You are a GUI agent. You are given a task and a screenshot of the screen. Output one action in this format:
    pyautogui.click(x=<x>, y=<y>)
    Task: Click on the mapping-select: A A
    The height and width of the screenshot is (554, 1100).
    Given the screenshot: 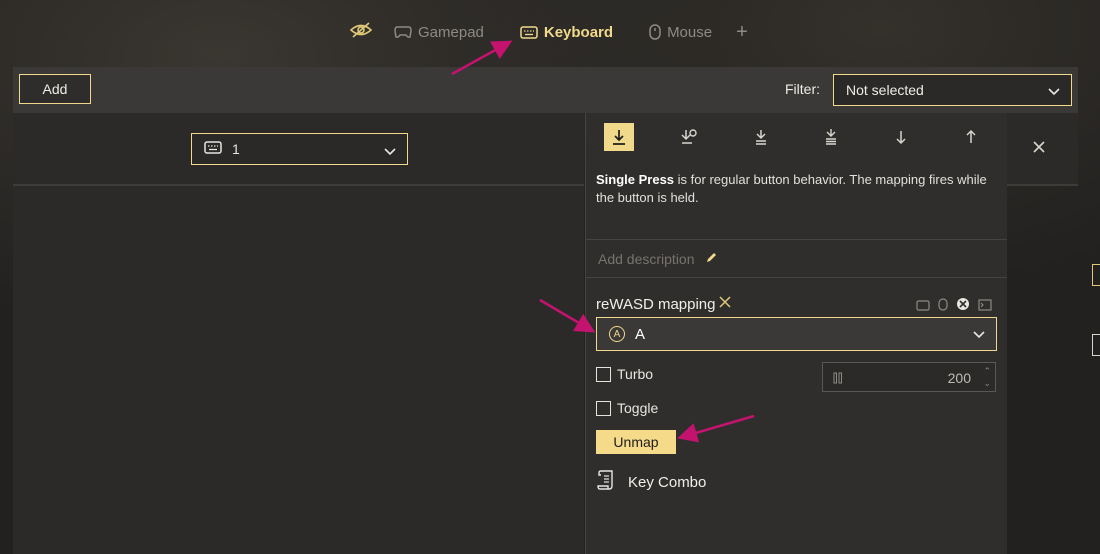 What is the action you would take?
    pyautogui.click(x=796, y=334)
    